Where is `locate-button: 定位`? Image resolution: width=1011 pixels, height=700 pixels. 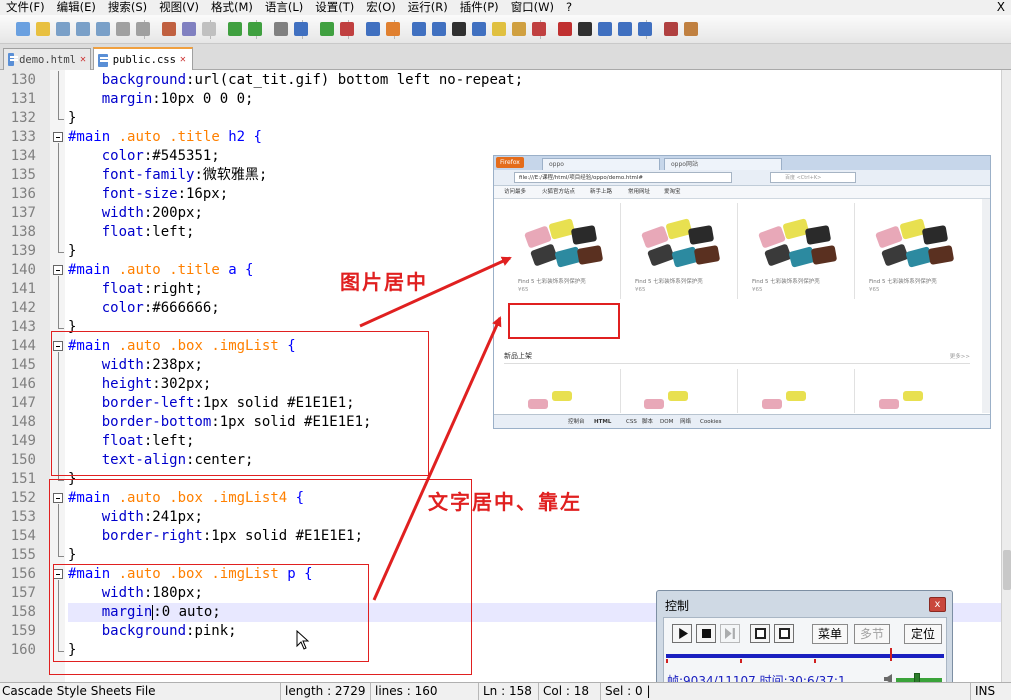 locate-button: 定位 is located at coordinates (923, 634).